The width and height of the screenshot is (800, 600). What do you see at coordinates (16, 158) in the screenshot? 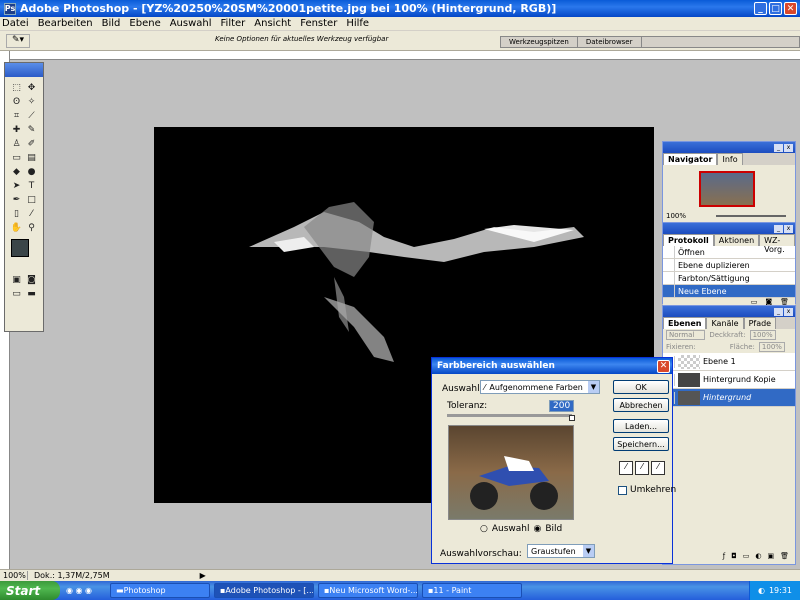
I see `eraser-icon: ▭` at bounding box center [16, 158].